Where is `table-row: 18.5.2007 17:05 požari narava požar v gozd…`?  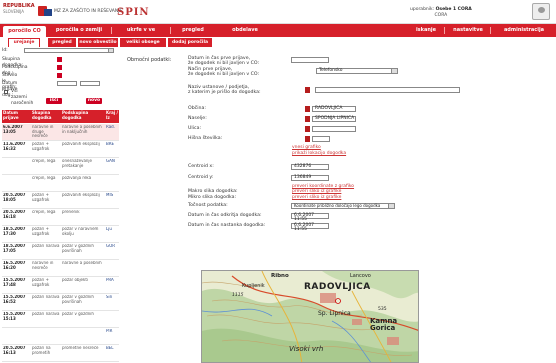 table-row: 18.5.2007 17:05 požari narava požar v gozd… is located at coordinates (60, 251).